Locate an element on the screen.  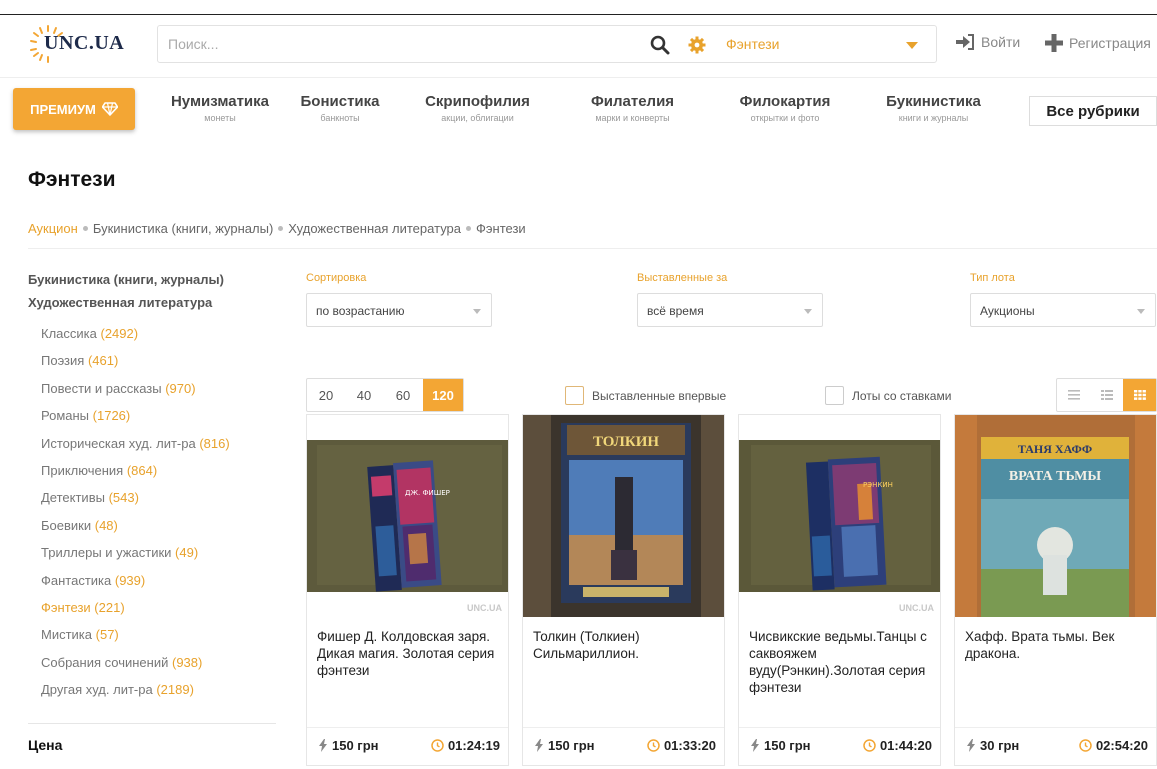
sidebar-item-novels: Романы (1726) is located at coordinates (135, 421).